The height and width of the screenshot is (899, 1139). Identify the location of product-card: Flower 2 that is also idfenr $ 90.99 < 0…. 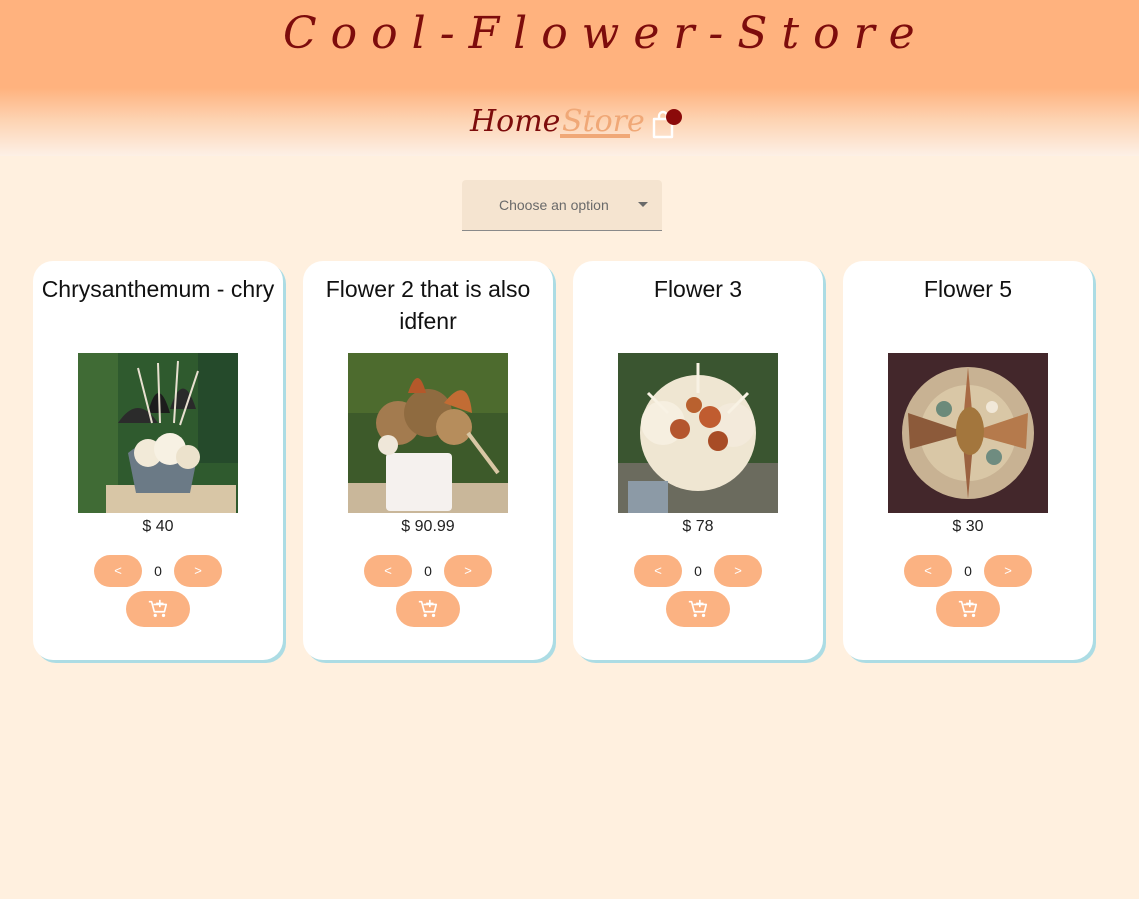
(428, 460).